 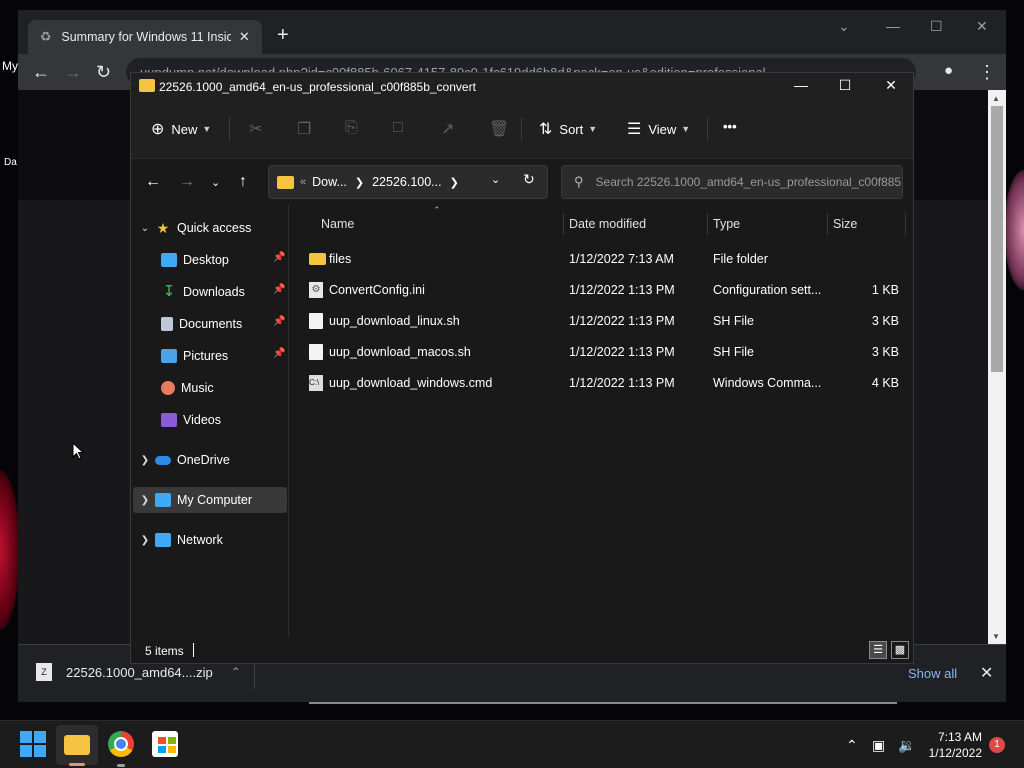 I want to click on page-scrollbar-thumb, so click(x=997, y=239).